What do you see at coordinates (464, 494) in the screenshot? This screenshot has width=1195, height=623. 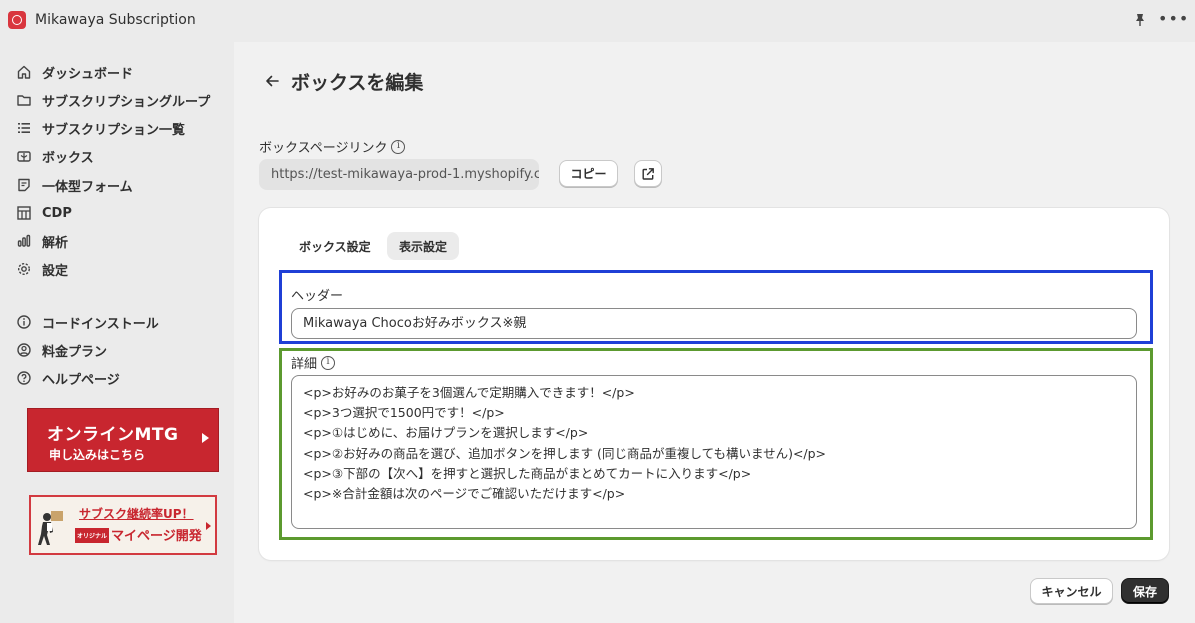 I see `detail-text-line: <p>※合計金額は次のページでご確認いただけます</p>` at bounding box center [464, 494].